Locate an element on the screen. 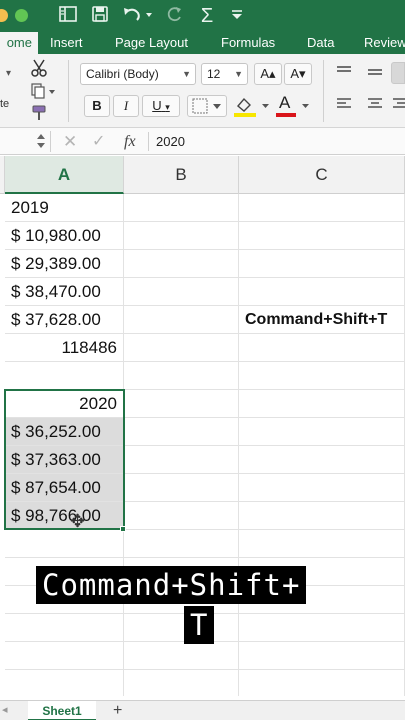 This screenshot has width=405, height=720. chevron-down-icon: ▾ is located at coordinates (167, 107).